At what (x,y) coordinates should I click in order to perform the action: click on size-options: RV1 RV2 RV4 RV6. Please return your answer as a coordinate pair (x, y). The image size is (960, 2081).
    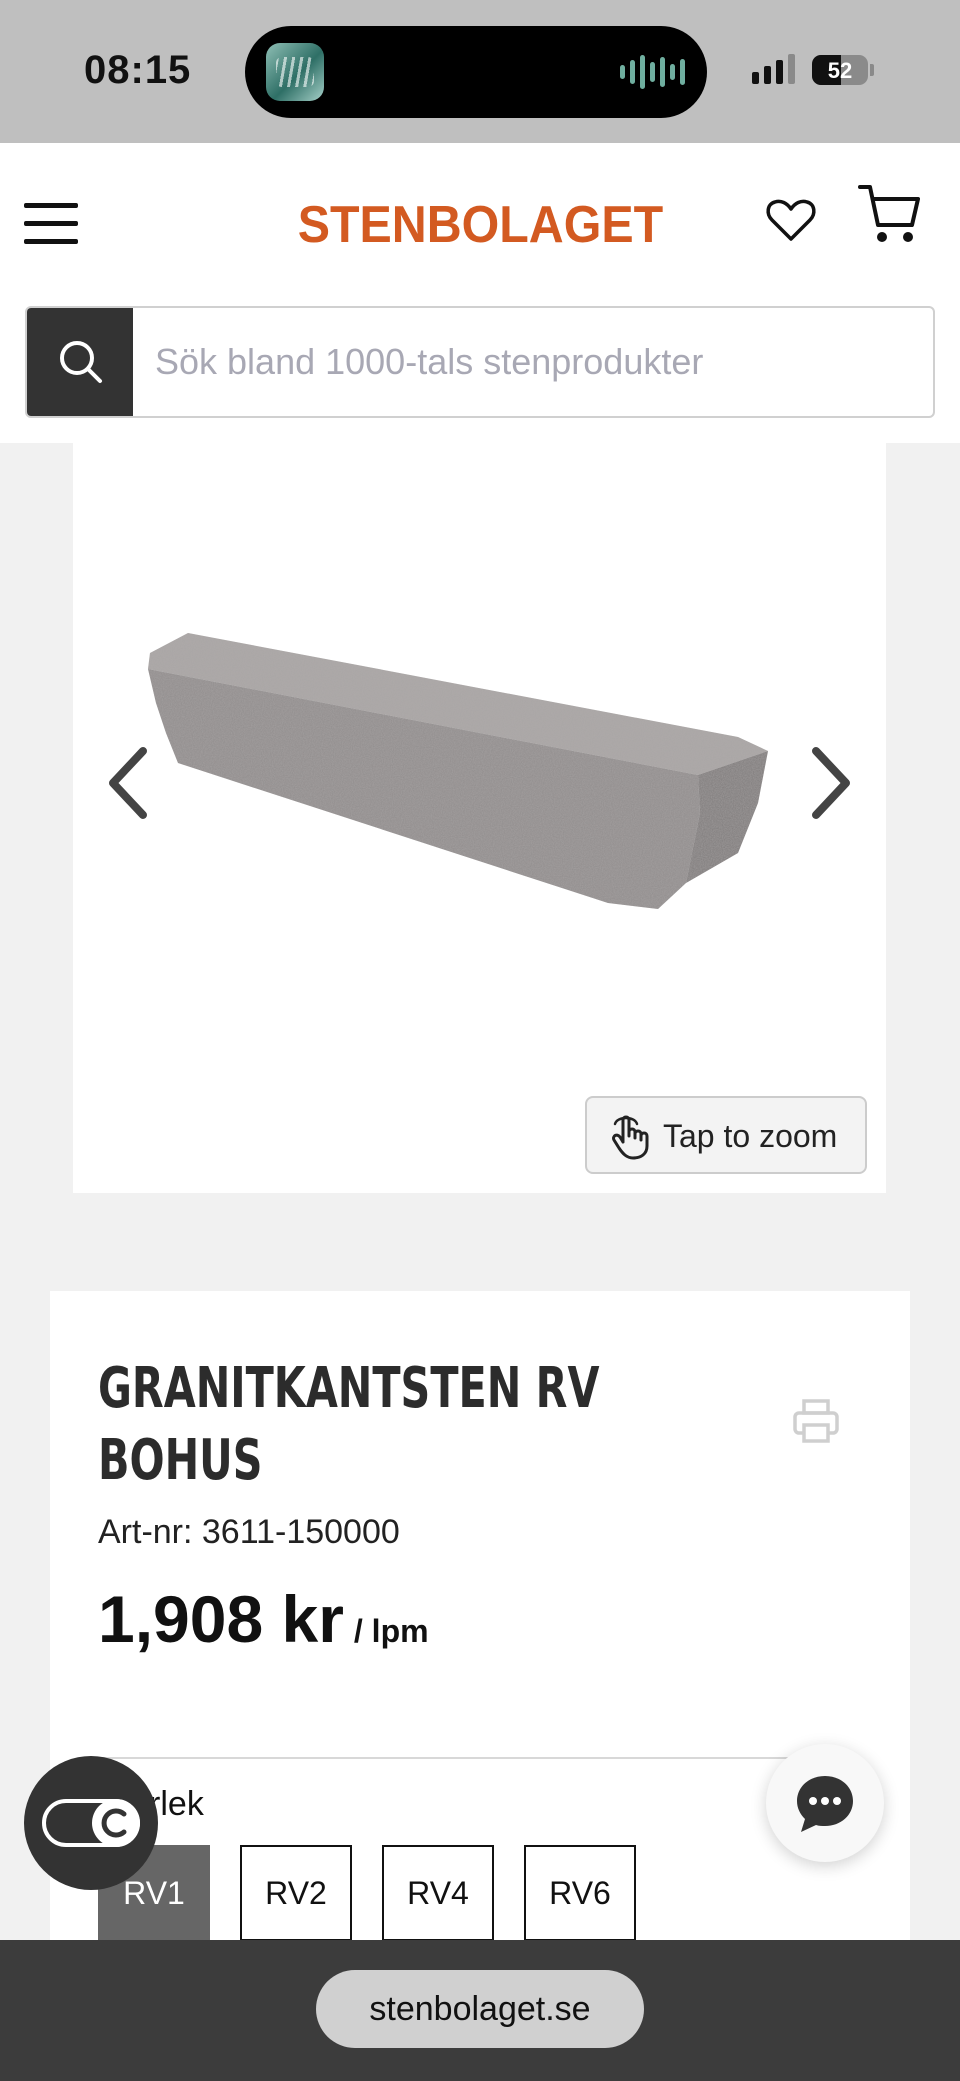
    Looking at the image, I should click on (367, 1893).